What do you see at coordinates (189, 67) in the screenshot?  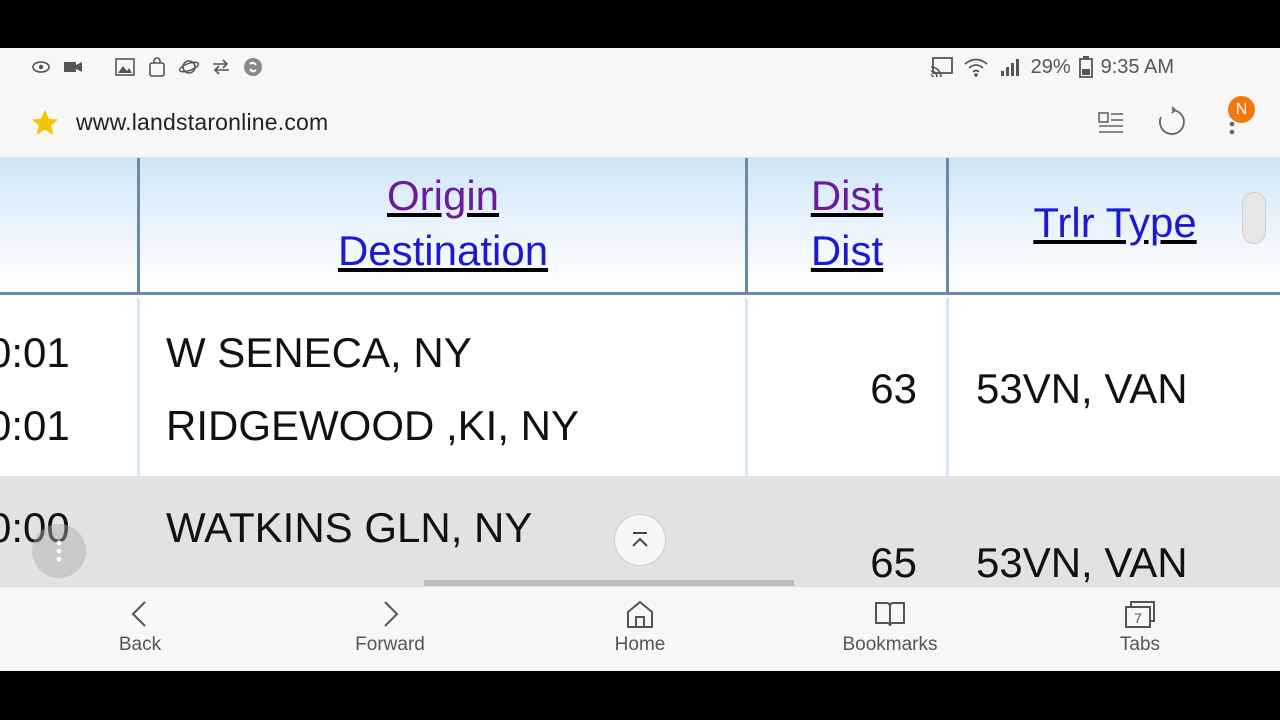 I see `planet-icon` at bounding box center [189, 67].